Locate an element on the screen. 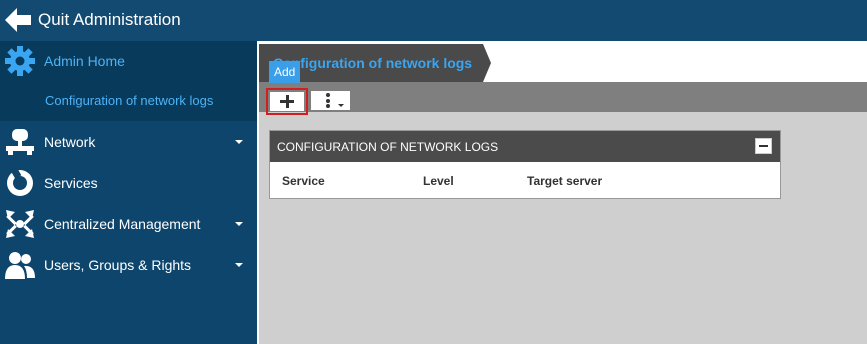  collapse-button is located at coordinates (763, 146).